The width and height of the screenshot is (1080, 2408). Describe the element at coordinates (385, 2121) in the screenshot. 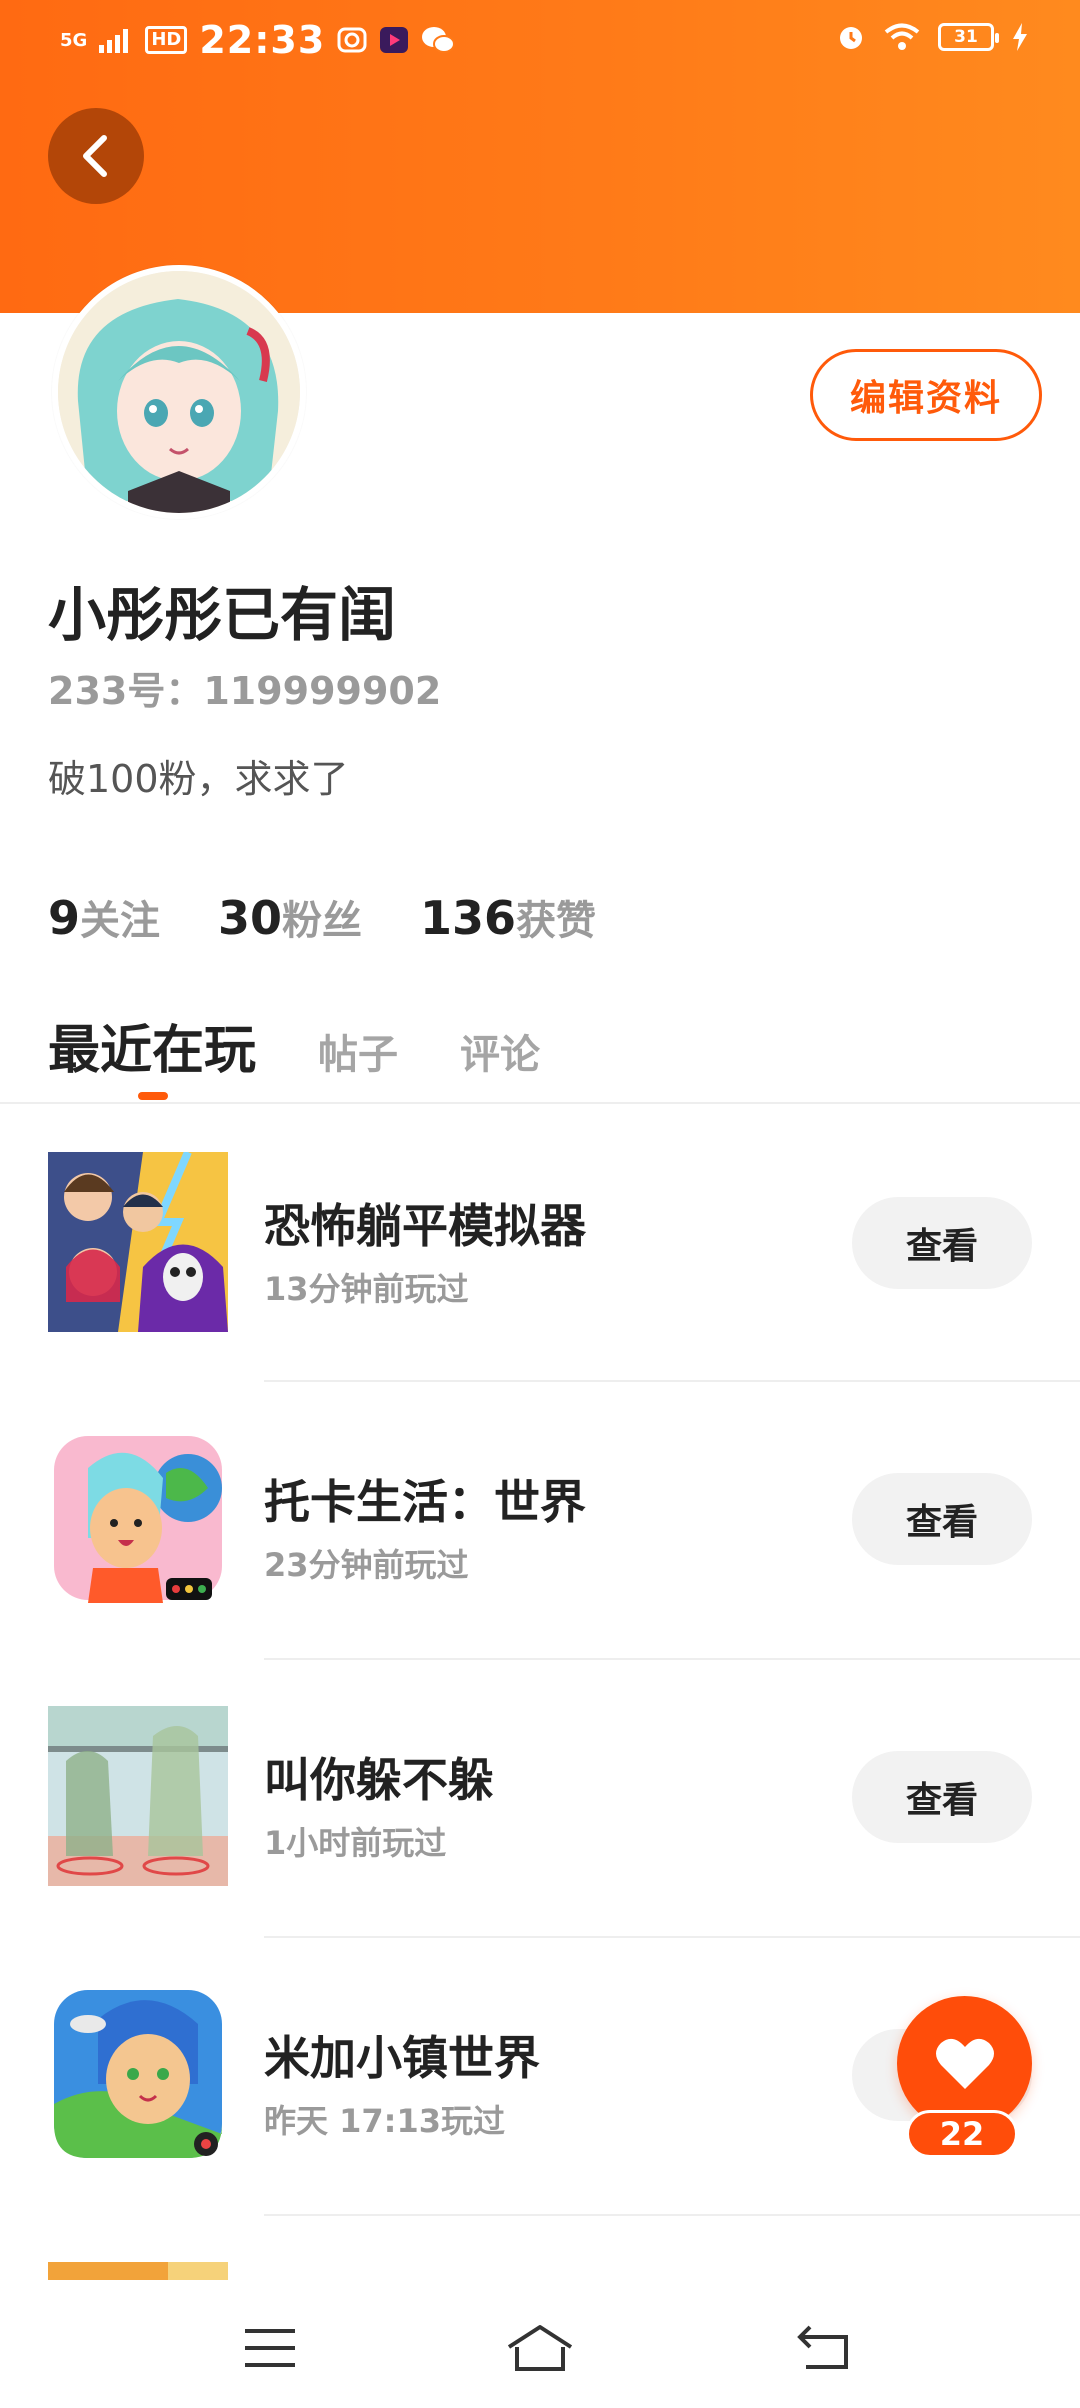

I see `game-last-played: 昨天 17:13玩过` at that location.